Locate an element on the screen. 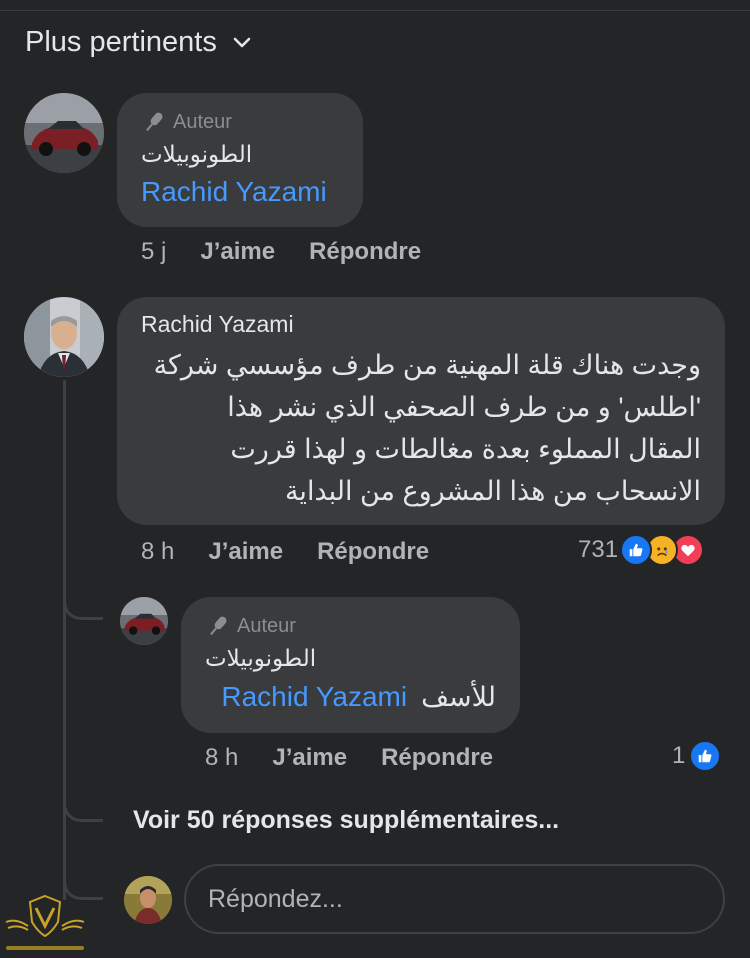 The image size is (750, 958). sort-label: Plus pertinents is located at coordinates (121, 42).